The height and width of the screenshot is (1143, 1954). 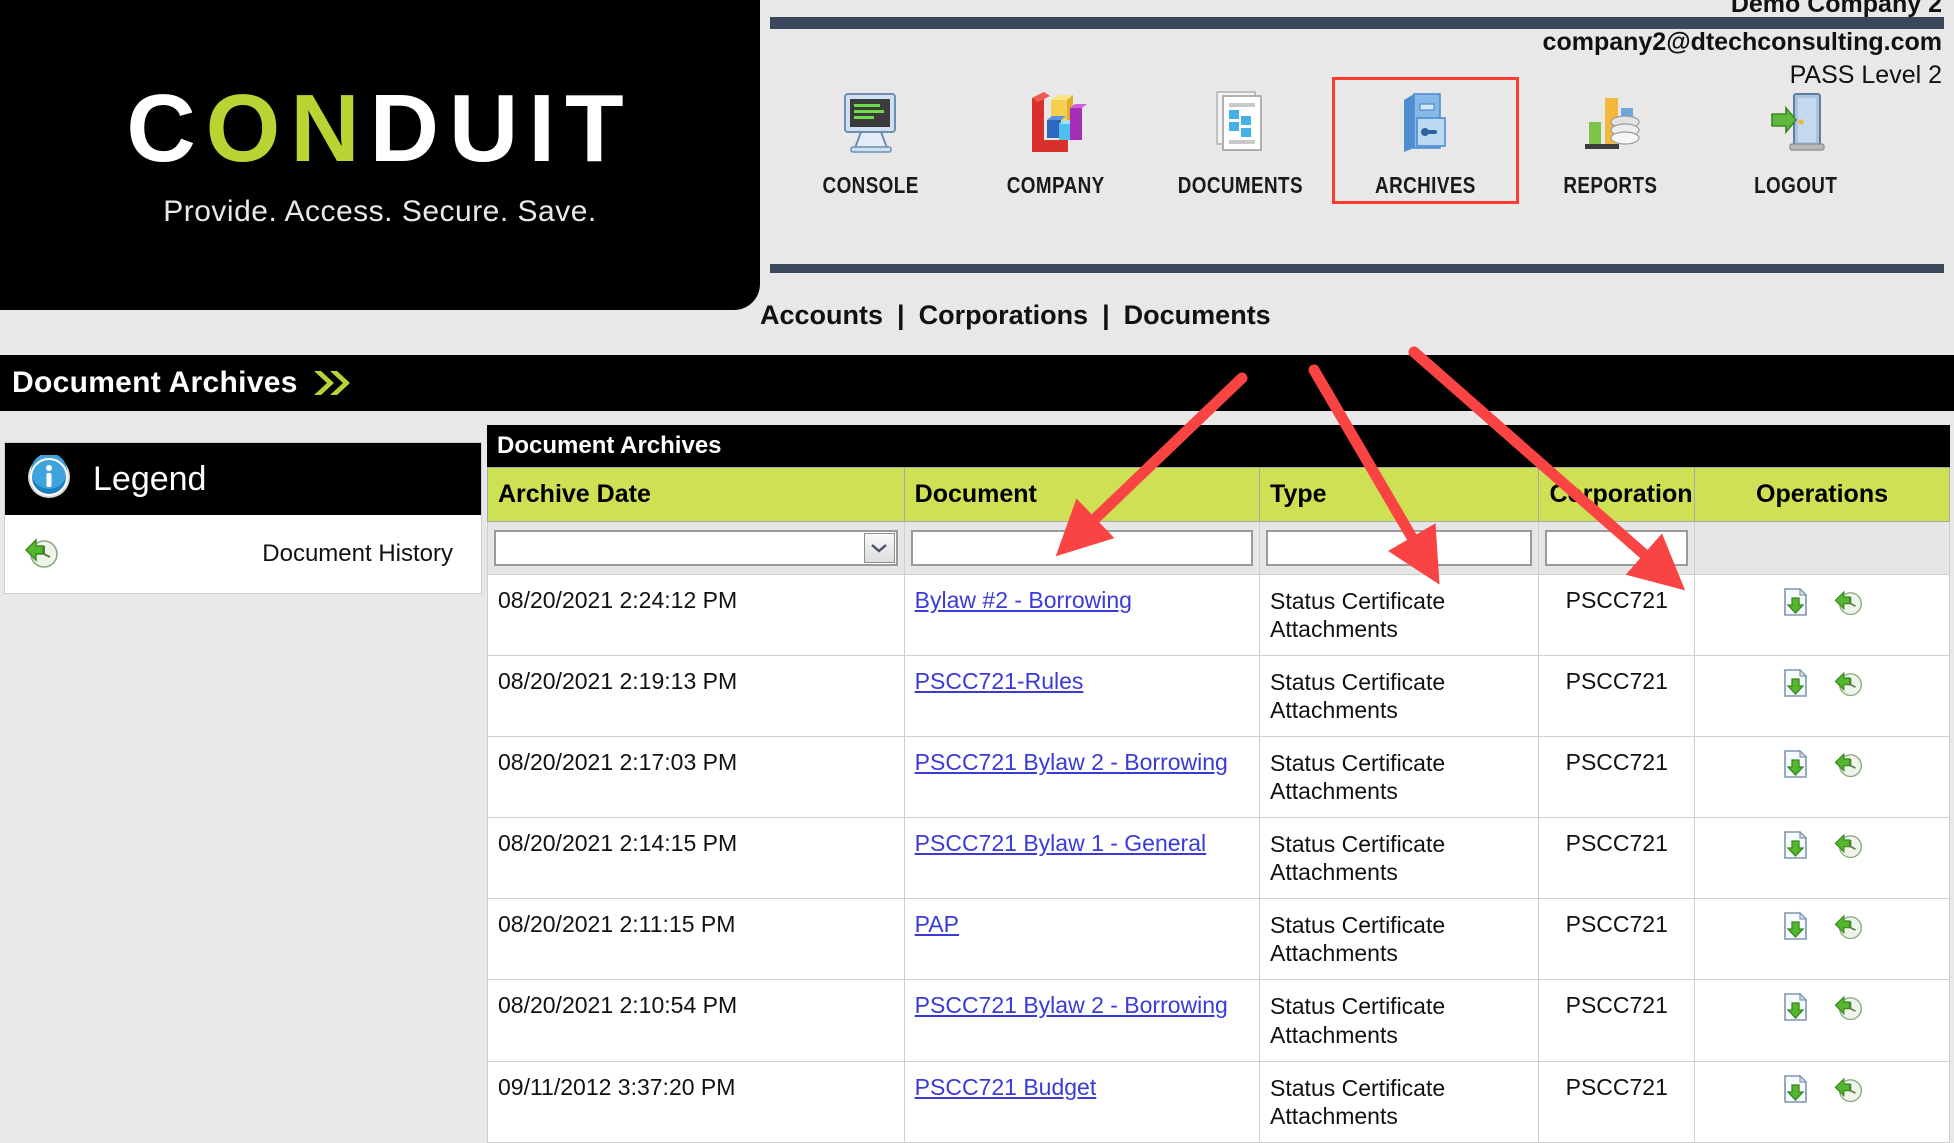 I want to click on cell-archive-date: 09/11/2012 3:37:20 PM, so click(x=696, y=1101).